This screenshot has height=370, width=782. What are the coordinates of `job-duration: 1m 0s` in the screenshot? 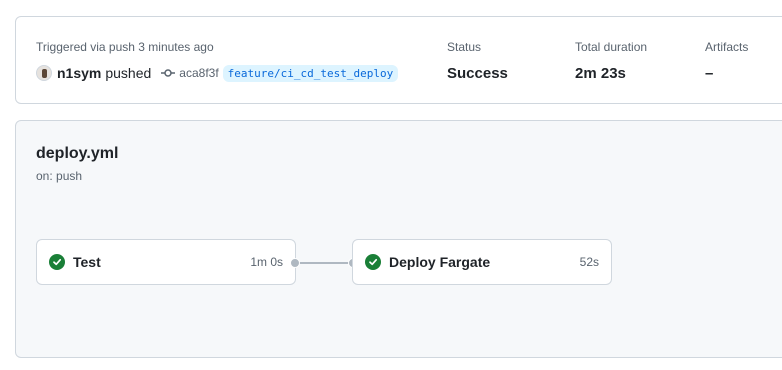 It's located at (266, 262).